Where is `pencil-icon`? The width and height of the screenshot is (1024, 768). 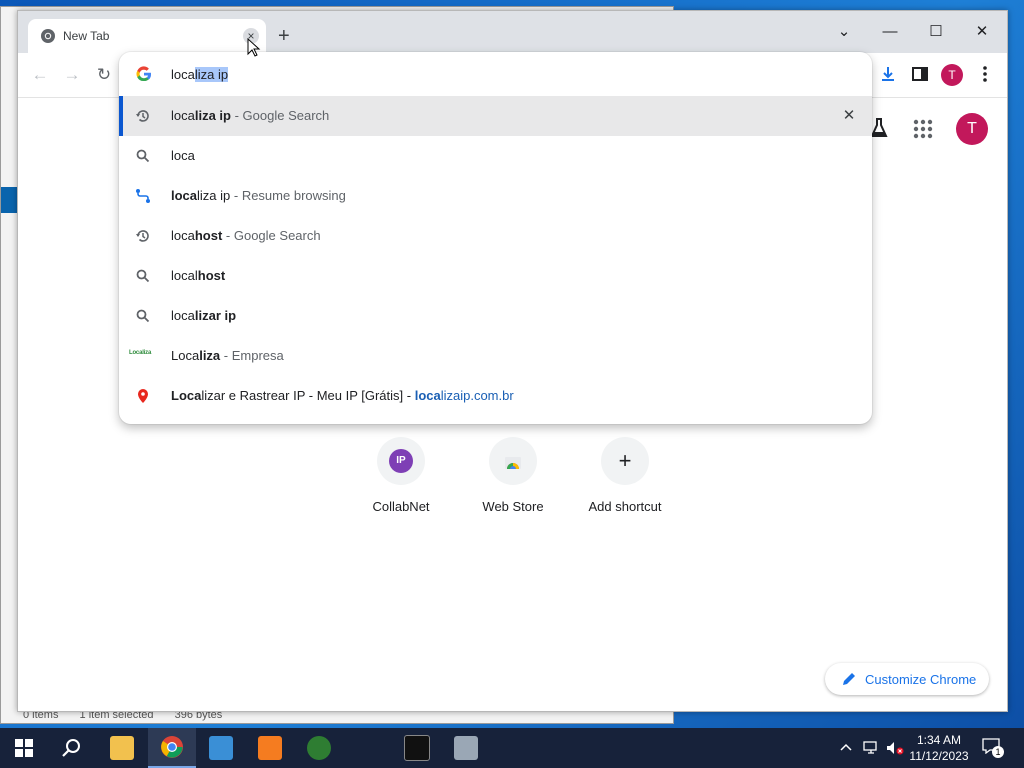
pencil-icon is located at coordinates (849, 679).